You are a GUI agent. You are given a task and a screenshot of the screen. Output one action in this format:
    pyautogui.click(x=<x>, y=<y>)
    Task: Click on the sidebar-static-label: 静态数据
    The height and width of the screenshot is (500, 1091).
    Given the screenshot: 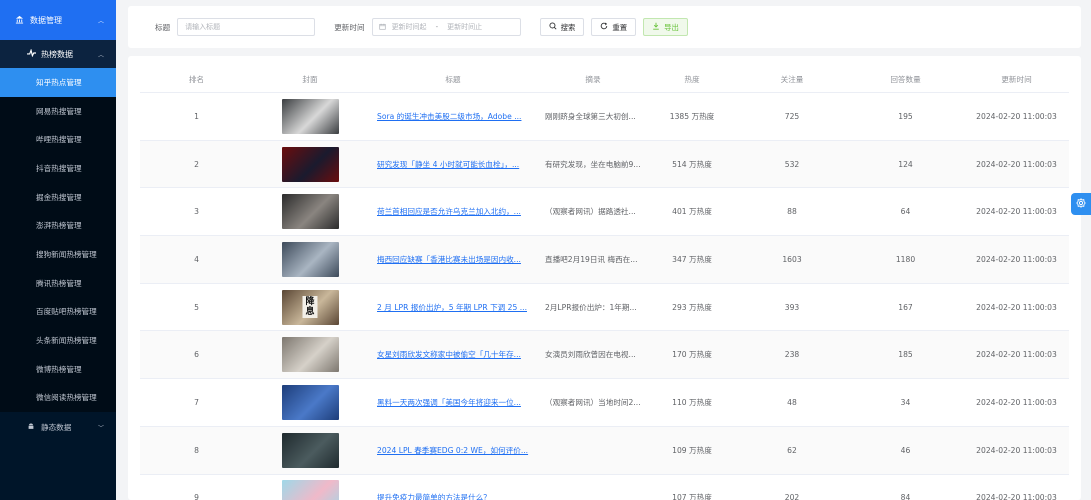 What is the action you would take?
    pyautogui.click(x=56, y=427)
    